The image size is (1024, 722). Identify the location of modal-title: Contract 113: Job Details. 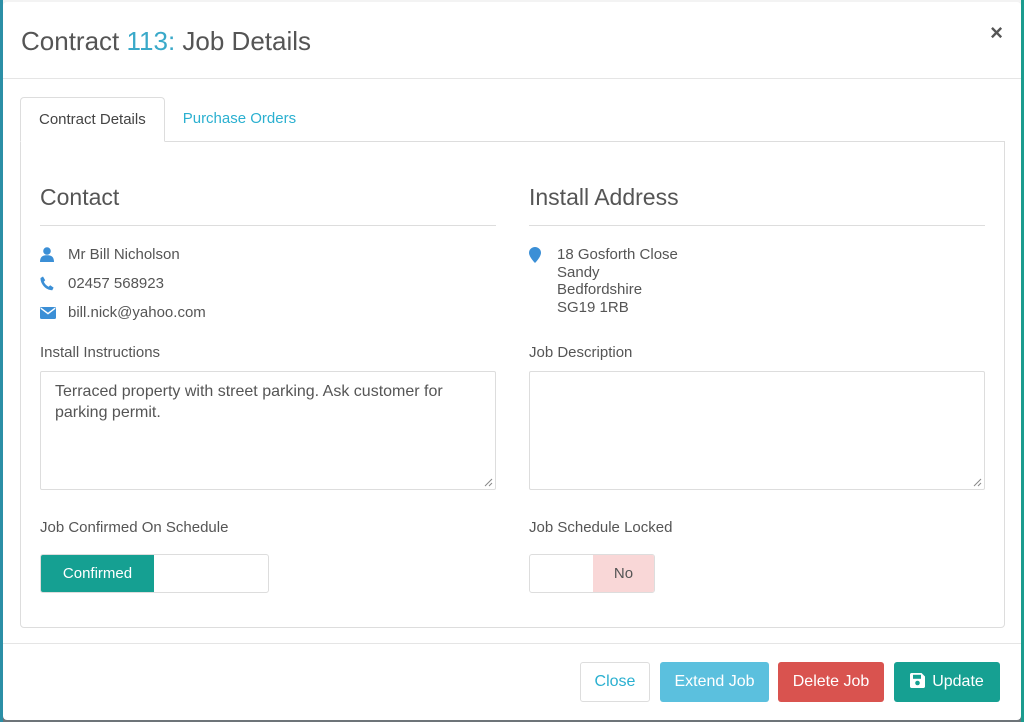
(166, 41).